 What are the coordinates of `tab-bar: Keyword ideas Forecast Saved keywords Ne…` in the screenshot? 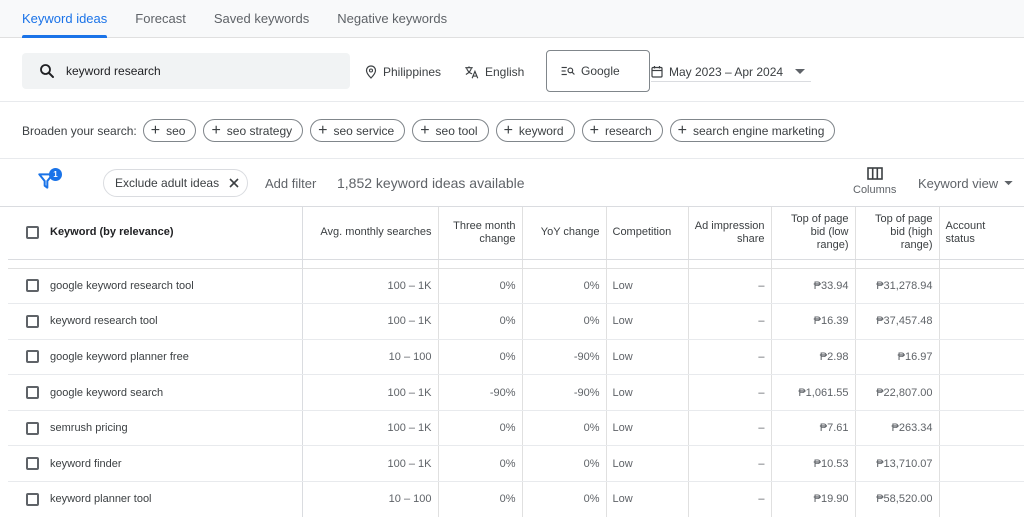 It's located at (512, 19).